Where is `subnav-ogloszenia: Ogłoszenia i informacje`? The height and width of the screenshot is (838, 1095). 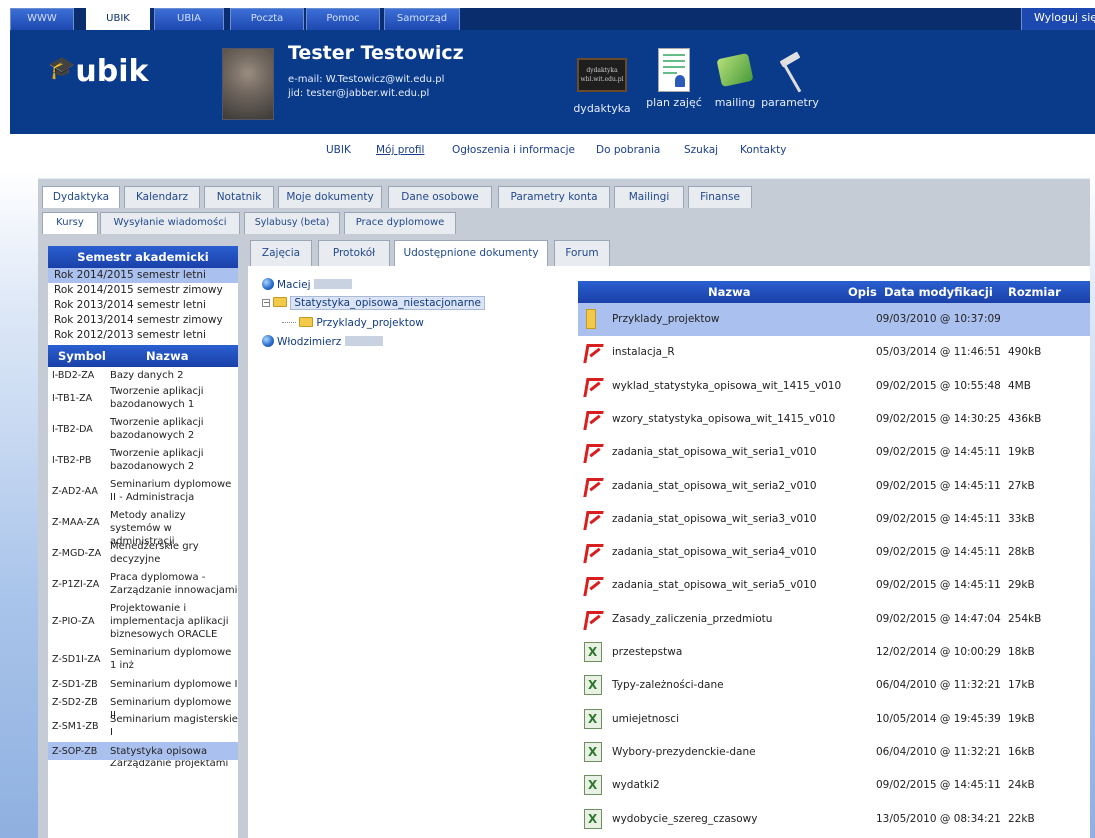
subnav-ogloszenia: Ogłoszenia i informacje is located at coordinates (513, 150).